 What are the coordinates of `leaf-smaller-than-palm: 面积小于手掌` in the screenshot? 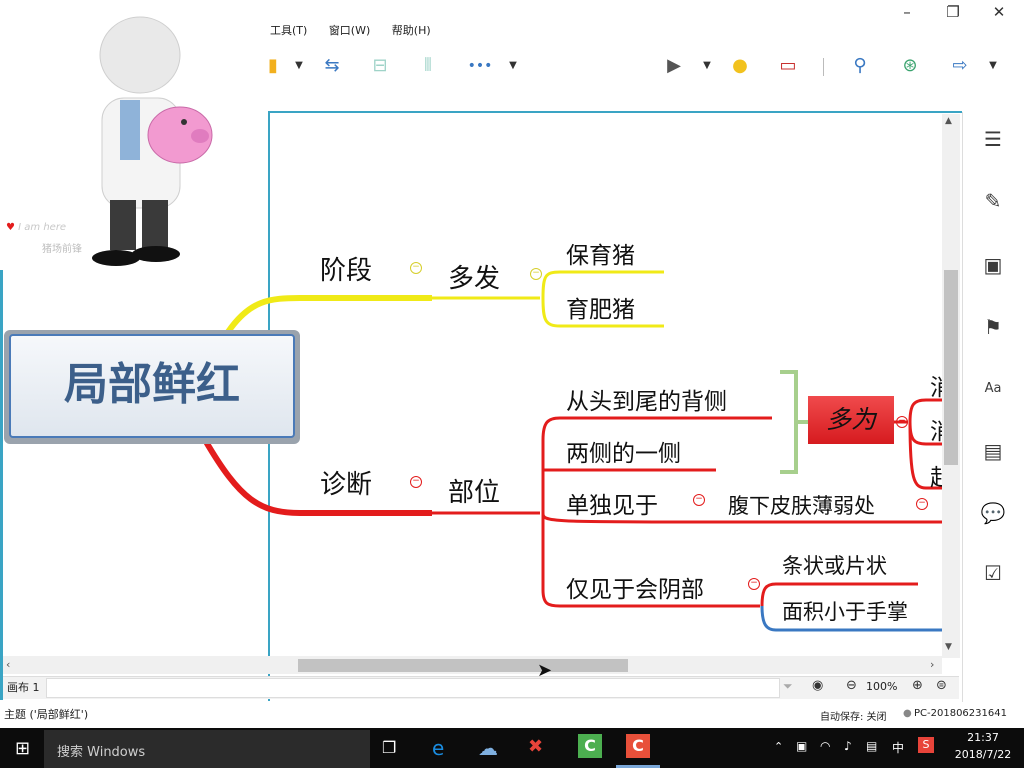 It's located at (845, 611).